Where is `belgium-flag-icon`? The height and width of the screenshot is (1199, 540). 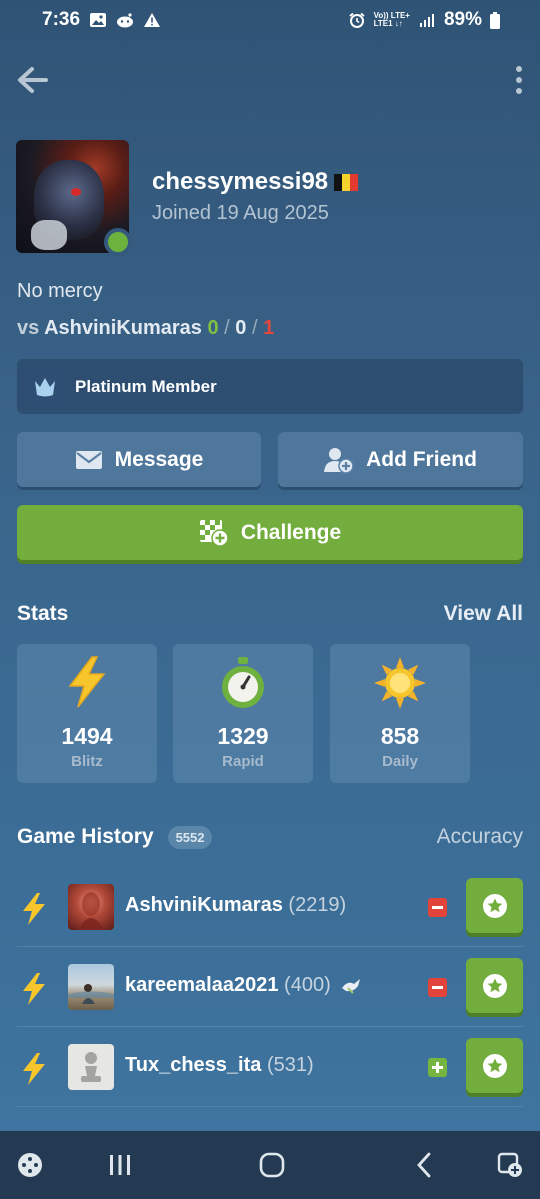
belgium-flag-icon is located at coordinates (346, 182).